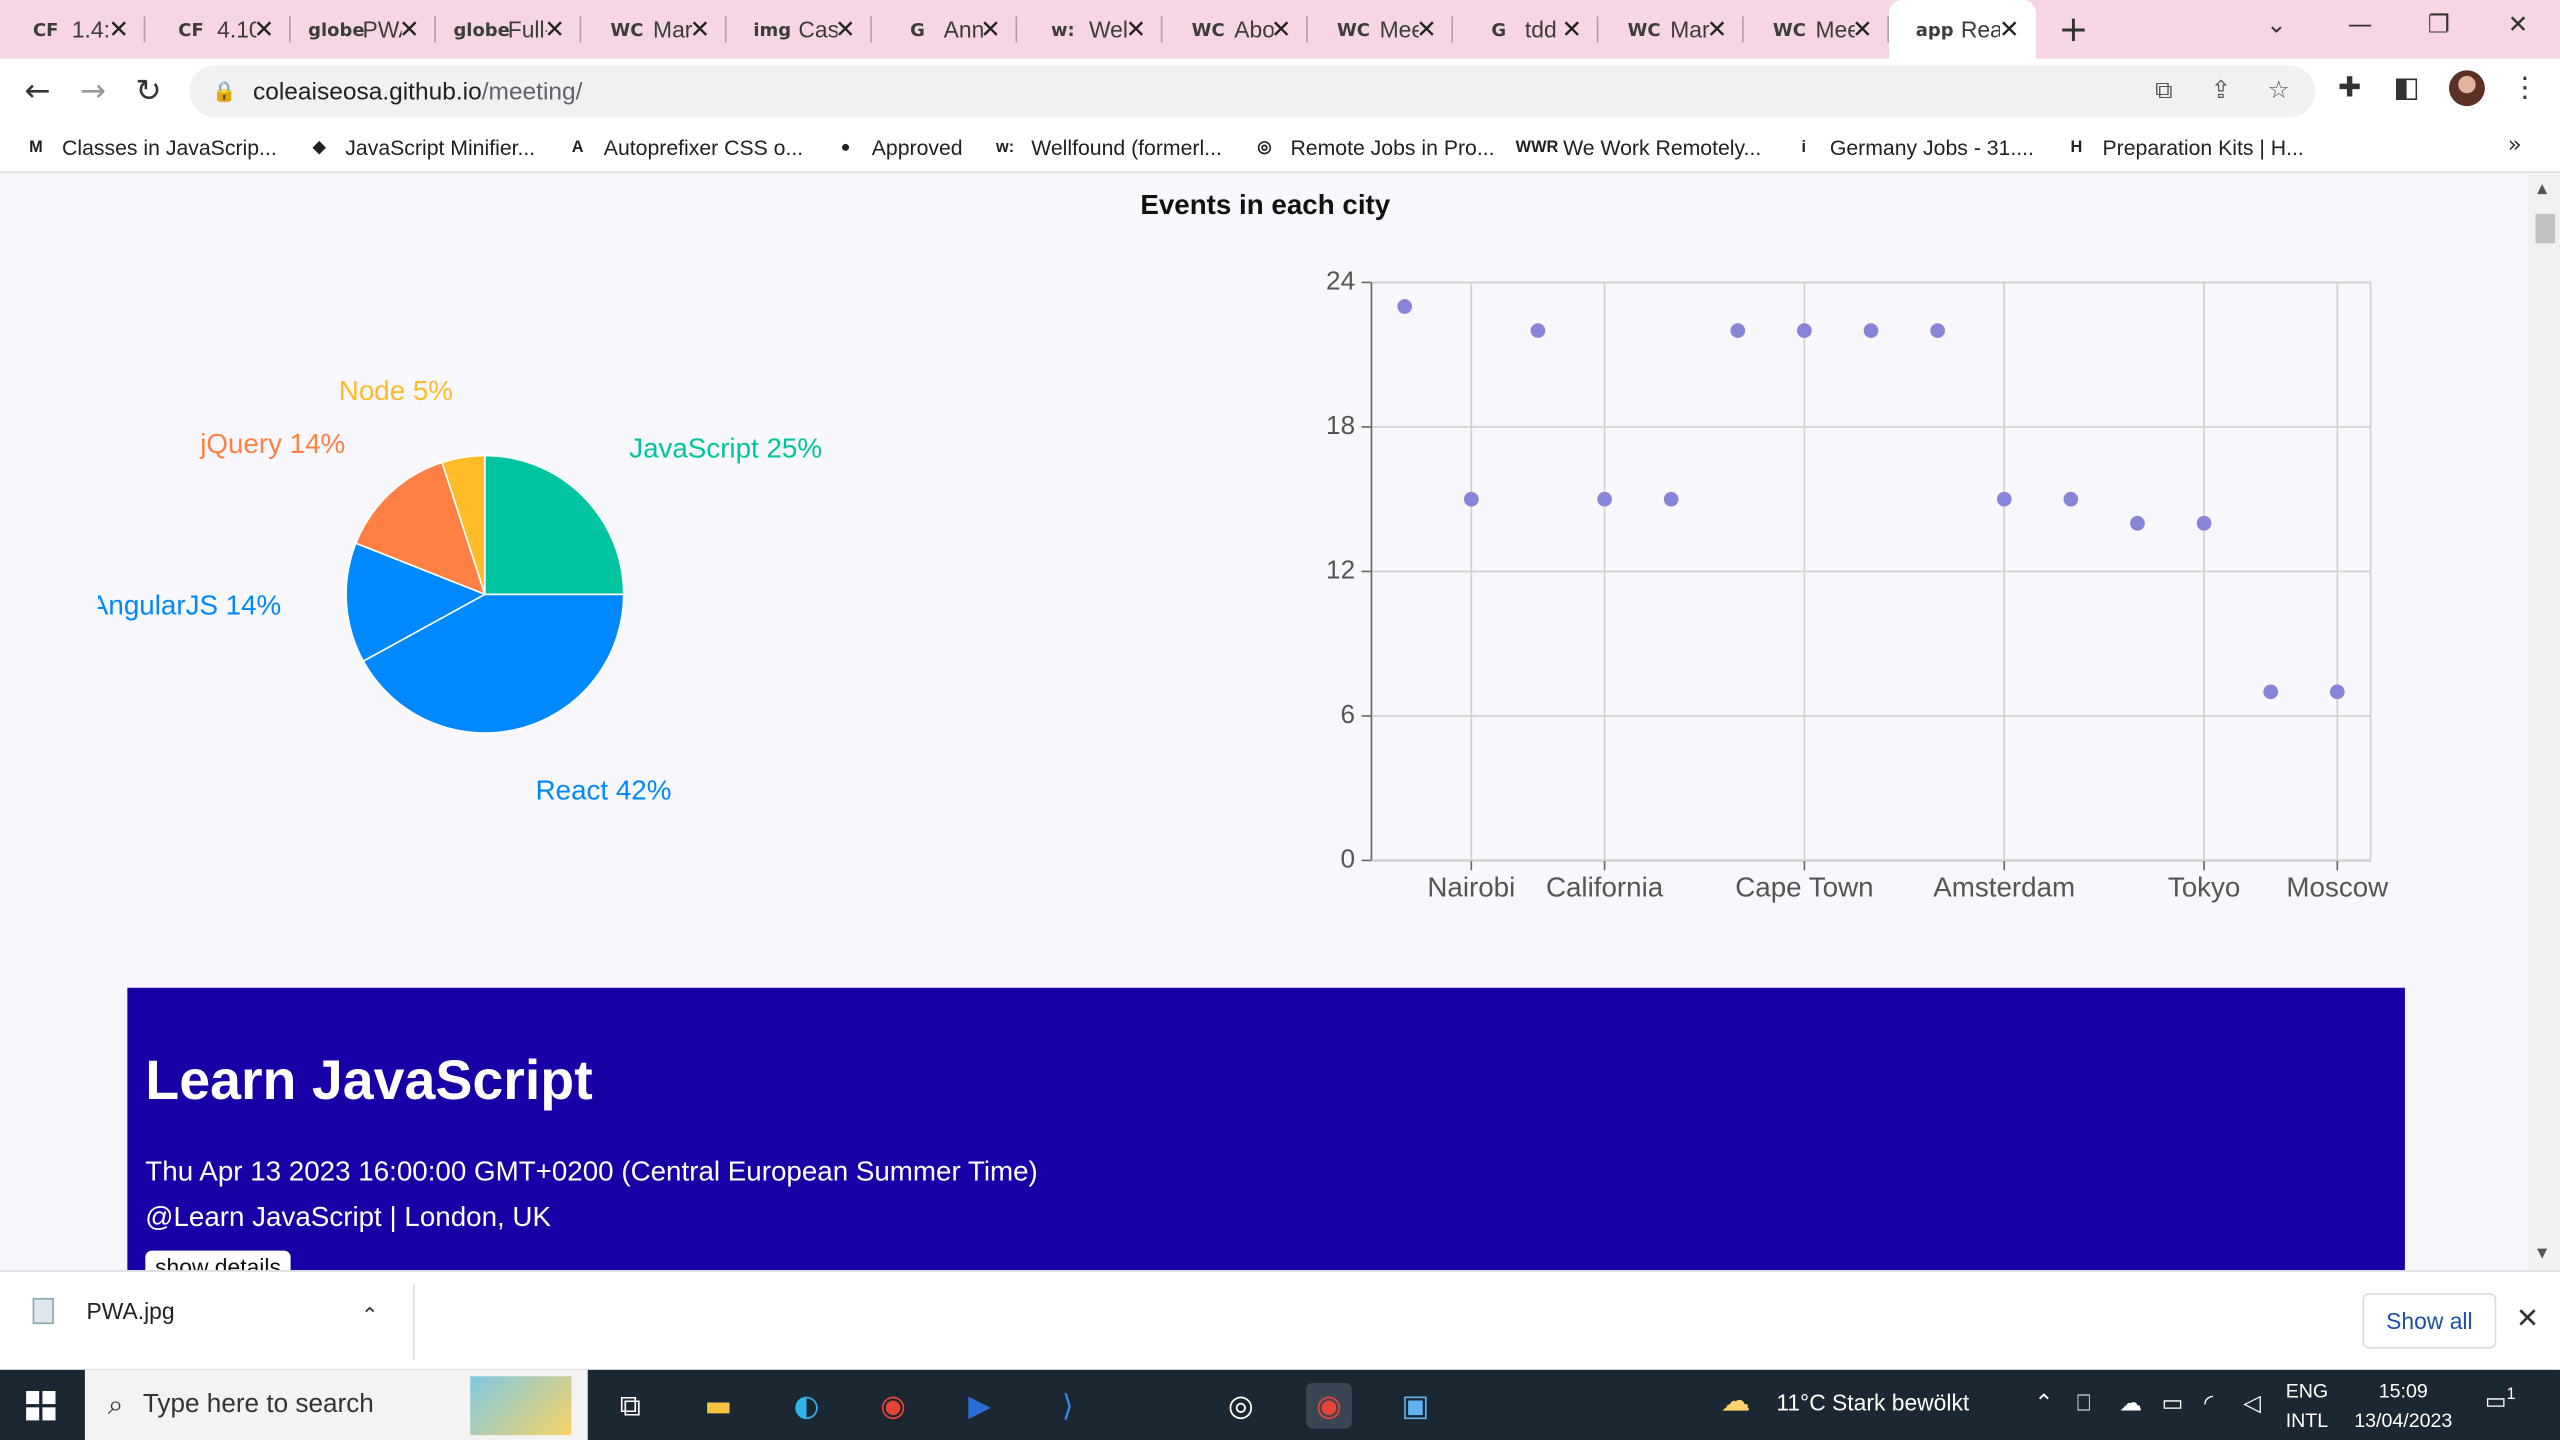 The image size is (2560, 1440). Describe the element at coordinates (2073, 29) in the screenshot. I see `new-tab-button: +` at that location.